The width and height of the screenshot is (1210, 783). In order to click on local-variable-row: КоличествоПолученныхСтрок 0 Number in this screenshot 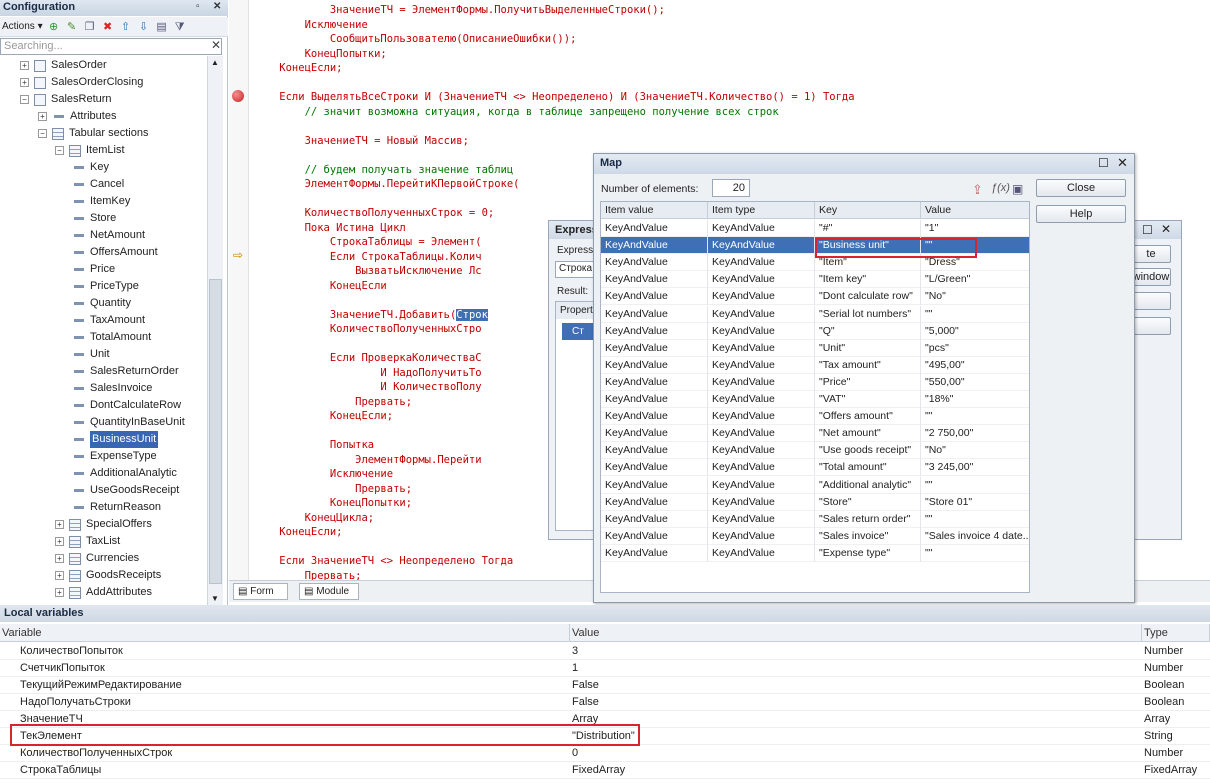, I will do `click(605, 753)`.